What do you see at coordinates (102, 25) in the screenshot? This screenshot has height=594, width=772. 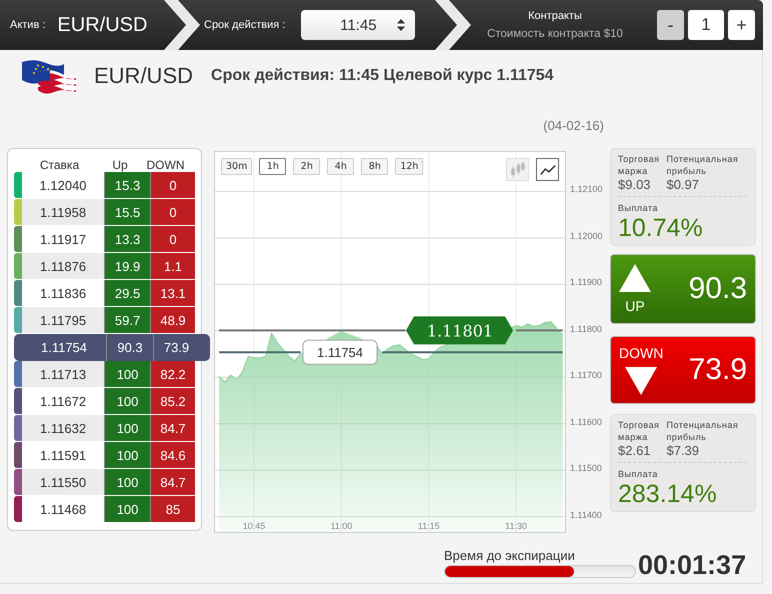 I see `asset-name: EUR/USD` at bounding box center [102, 25].